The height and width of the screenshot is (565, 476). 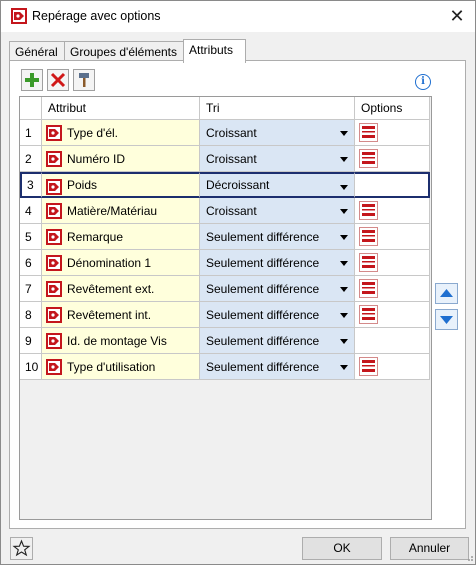 What do you see at coordinates (121, 133) in the screenshot?
I see `attribute-cell: Type d'él.` at bounding box center [121, 133].